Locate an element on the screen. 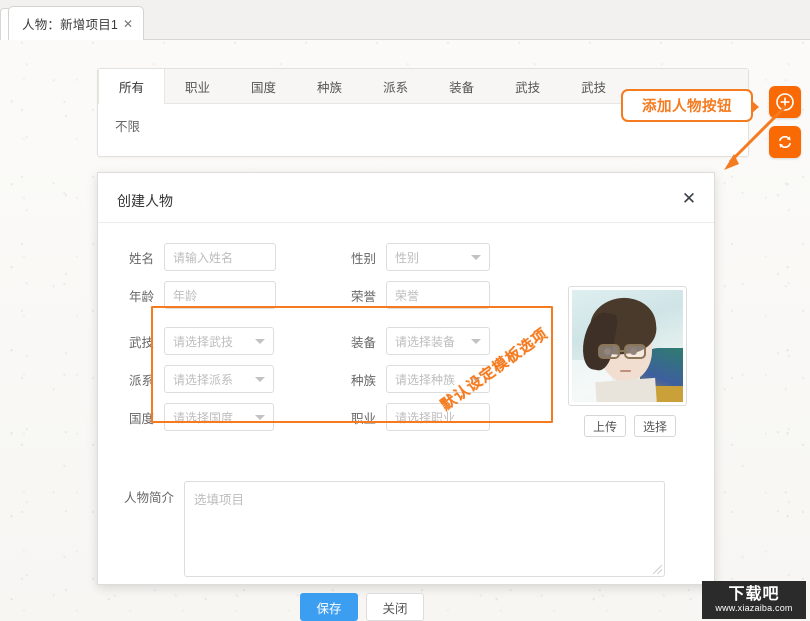 The width and height of the screenshot is (810, 621). filter-tab-race: 种族 is located at coordinates (330, 86).